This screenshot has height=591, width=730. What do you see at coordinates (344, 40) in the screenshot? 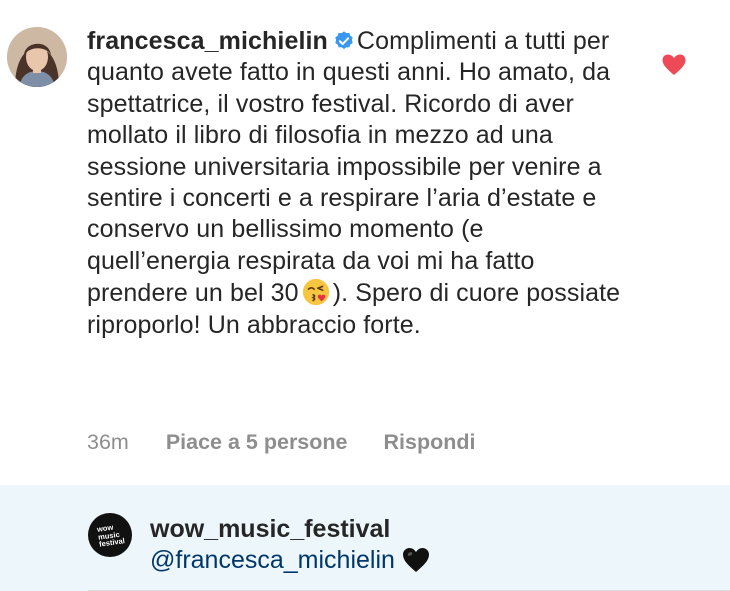
I see `verified-badge-icon` at bounding box center [344, 40].